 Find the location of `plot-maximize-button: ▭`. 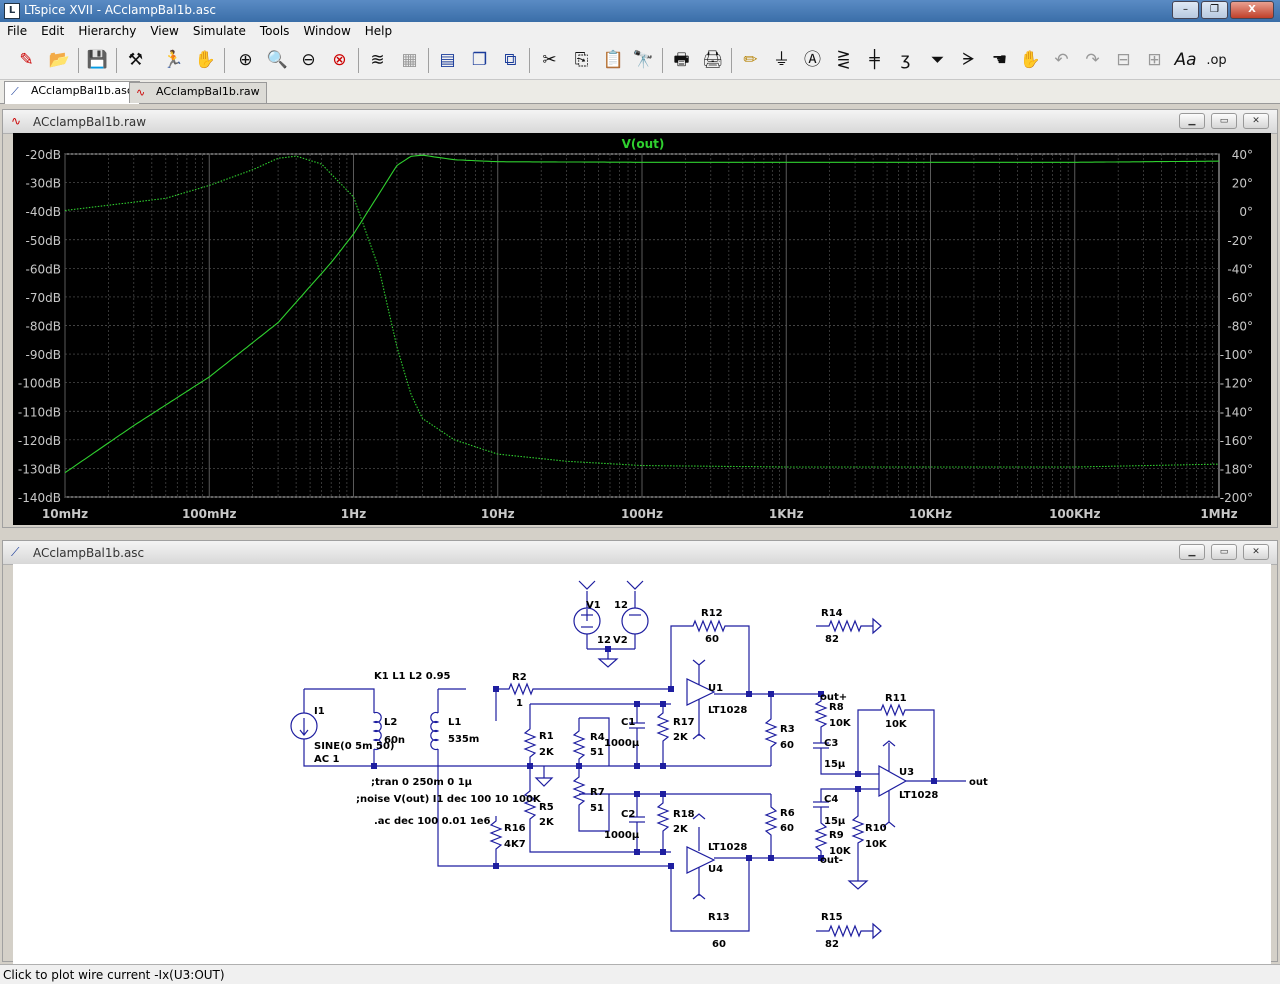

plot-maximize-button: ▭ is located at coordinates (1224, 121).